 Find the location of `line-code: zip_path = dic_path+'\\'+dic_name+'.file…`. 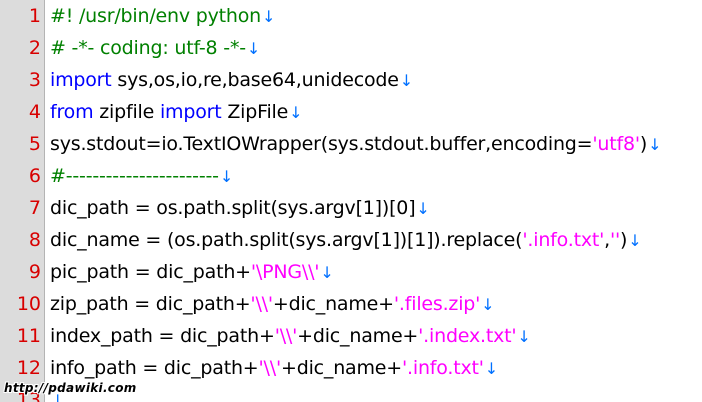

line-code: zip_path = dic_path+'\\'+dic_name+'.file… is located at coordinates (272, 304).